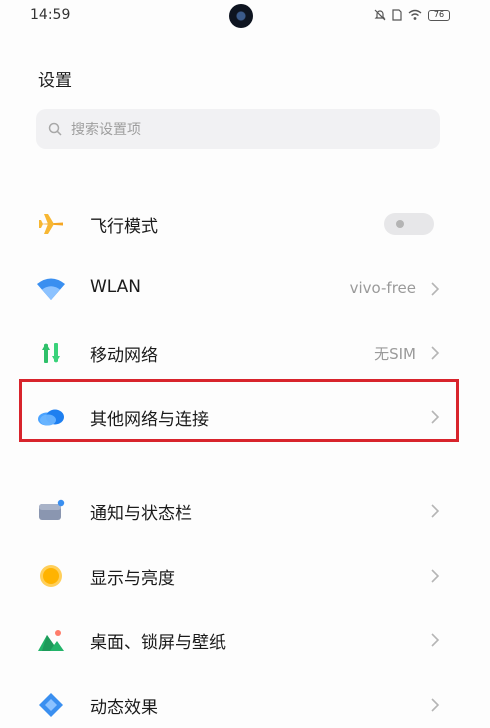  What do you see at coordinates (124, 356) in the screenshot?
I see `setting-label: 移动网络` at bounding box center [124, 356].